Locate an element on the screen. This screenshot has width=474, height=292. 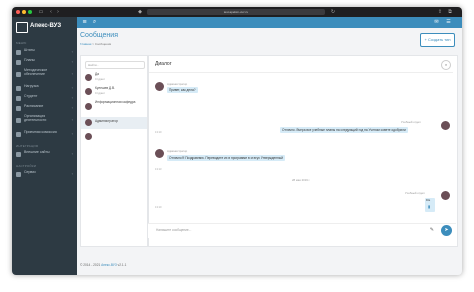
sidebar-item-label: Нагрузка is located at coordinates (31, 86).